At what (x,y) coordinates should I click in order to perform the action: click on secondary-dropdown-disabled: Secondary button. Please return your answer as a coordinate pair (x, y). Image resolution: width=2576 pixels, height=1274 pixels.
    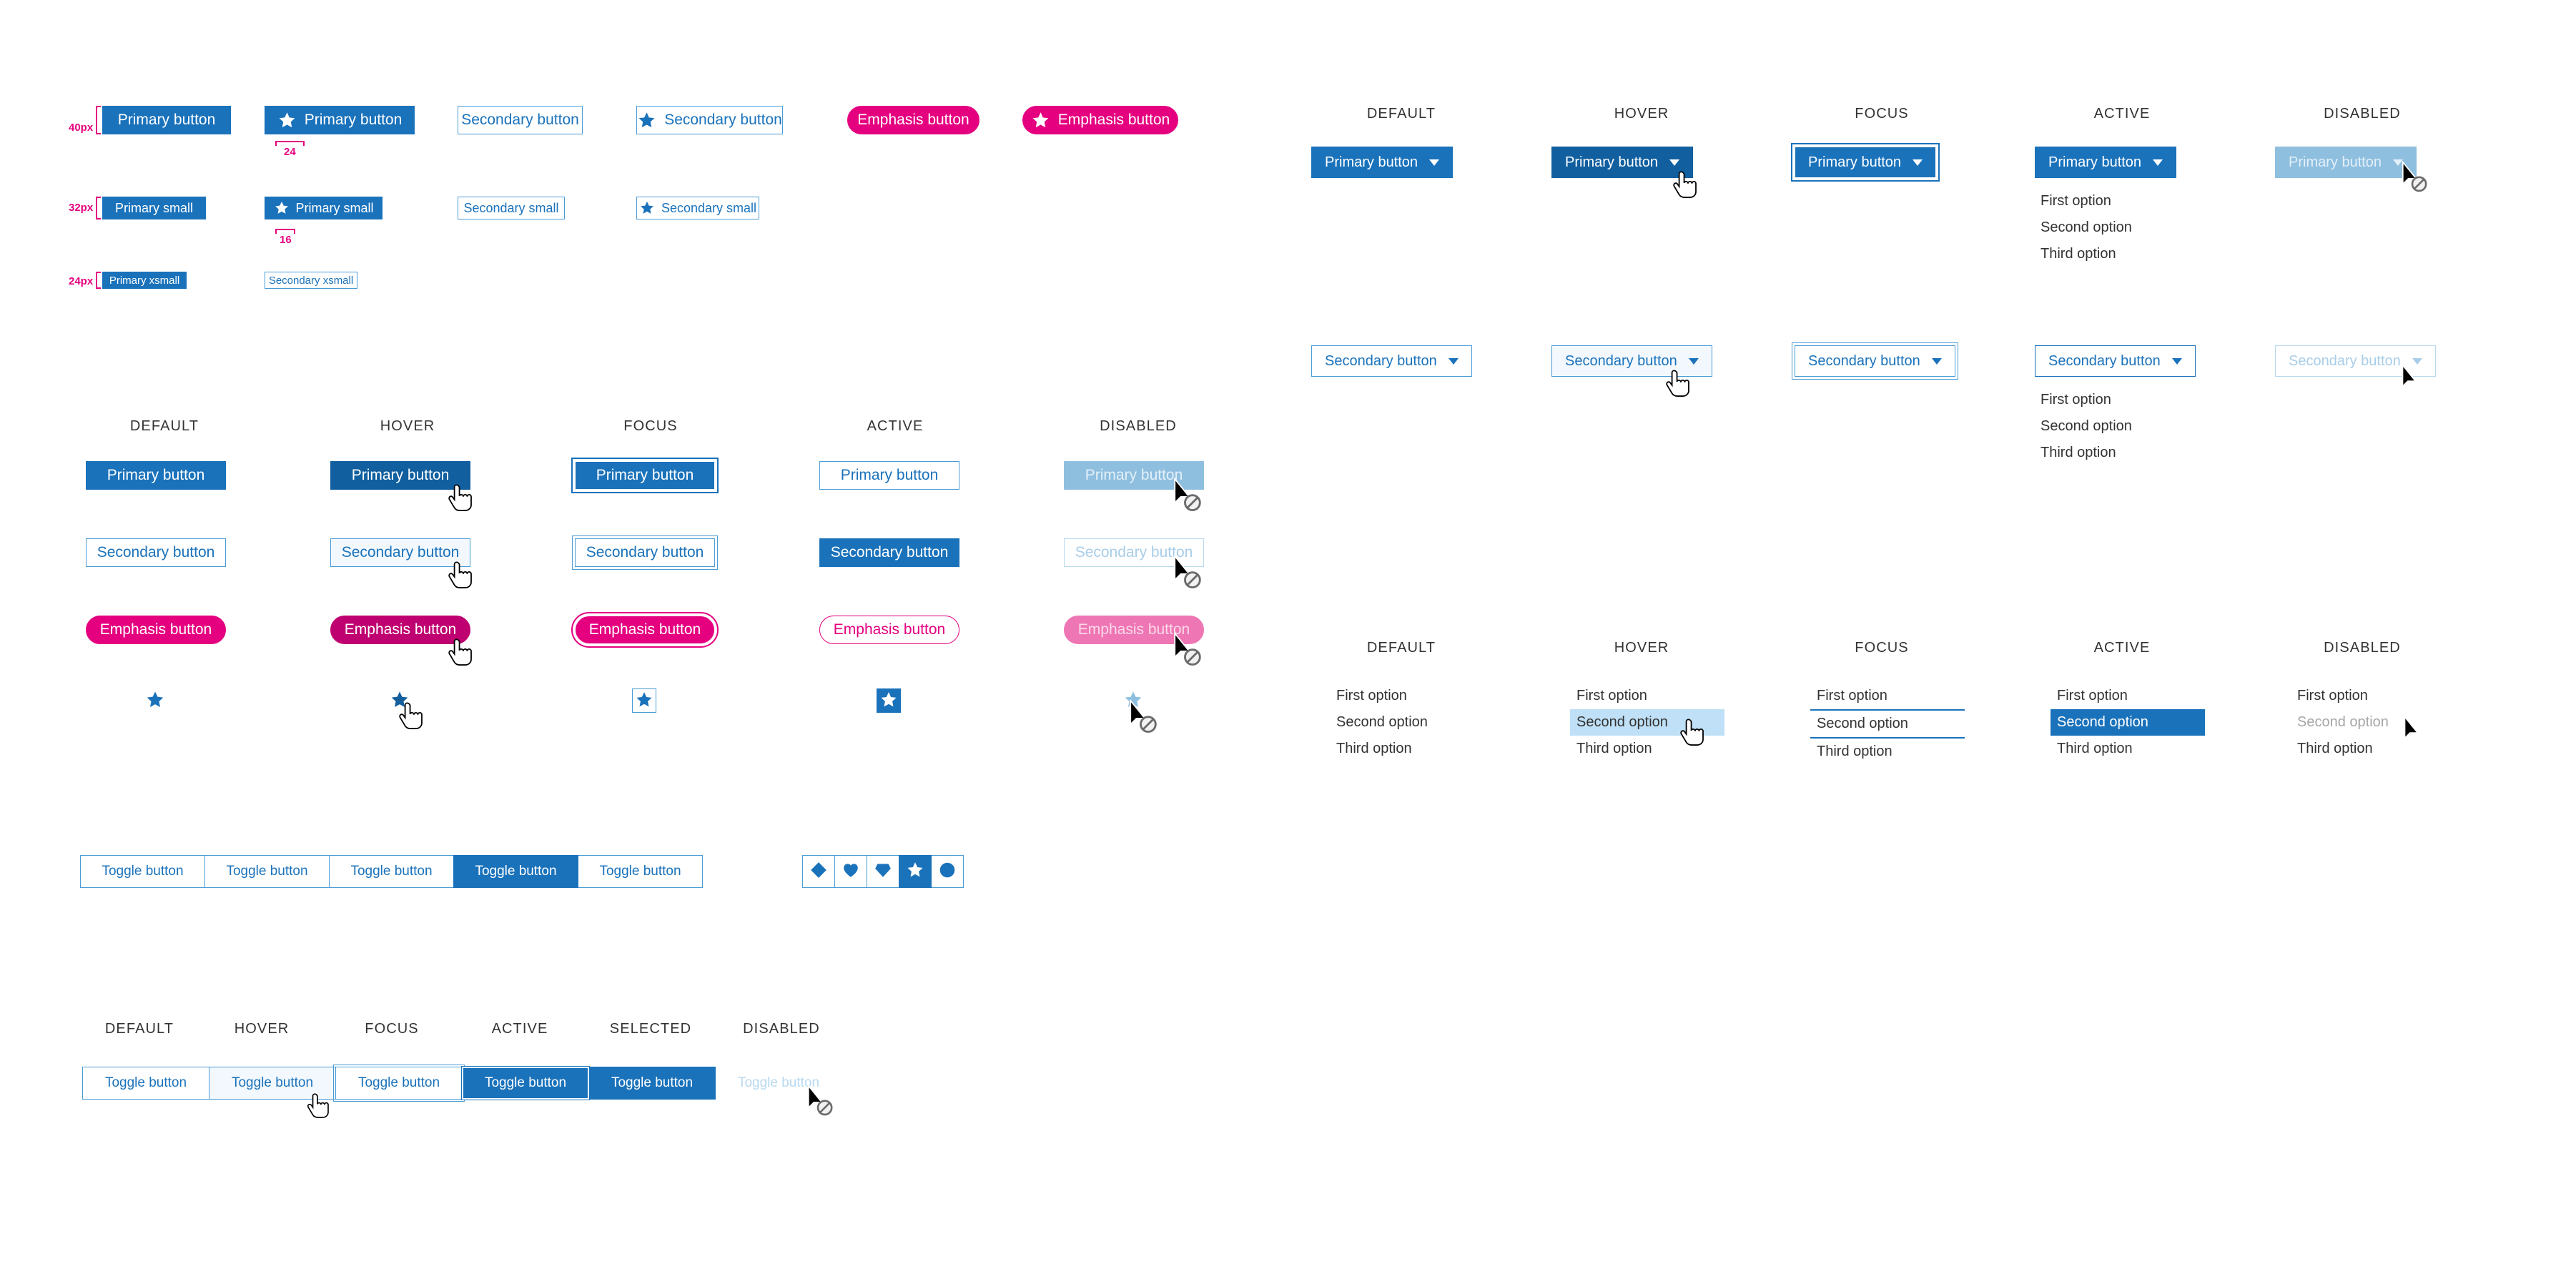
    Looking at the image, I should click on (2355, 361).